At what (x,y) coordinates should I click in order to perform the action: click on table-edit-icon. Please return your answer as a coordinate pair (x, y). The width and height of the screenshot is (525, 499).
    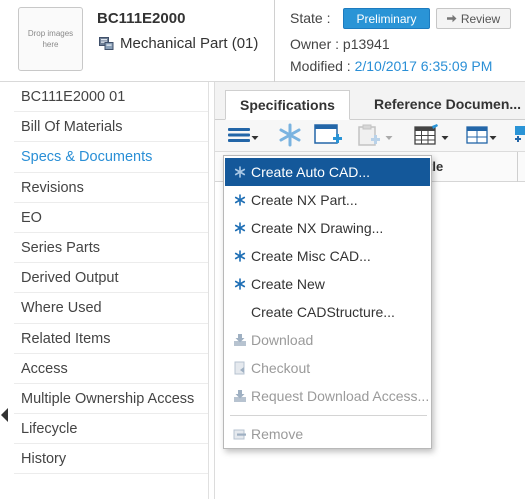
    Looking at the image, I should click on (427, 136).